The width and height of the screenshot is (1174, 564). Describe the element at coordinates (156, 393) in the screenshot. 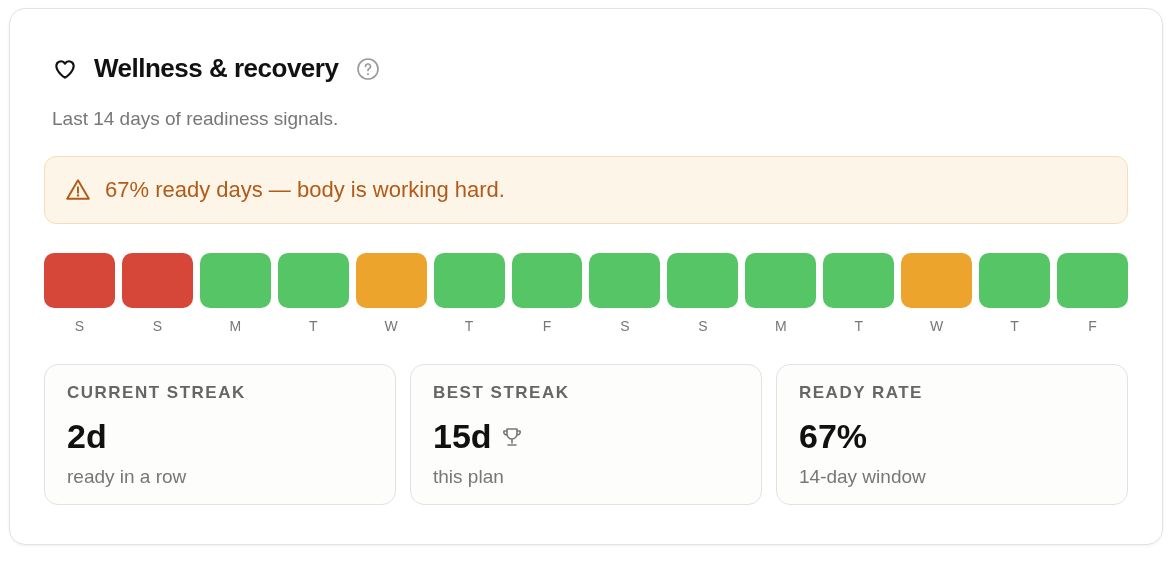

I see `stat-label: CURRENT STREAK` at that location.